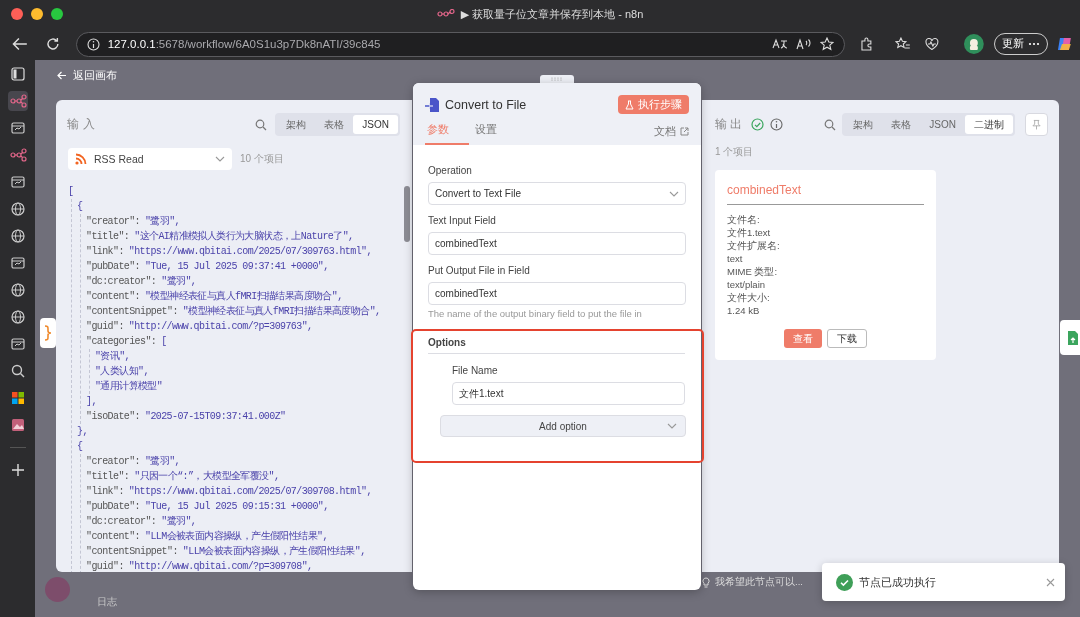 The height and width of the screenshot is (617, 1080). What do you see at coordinates (780, 44) in the screenshot?
I see `translate-icon` at bounding box center [780, 44].